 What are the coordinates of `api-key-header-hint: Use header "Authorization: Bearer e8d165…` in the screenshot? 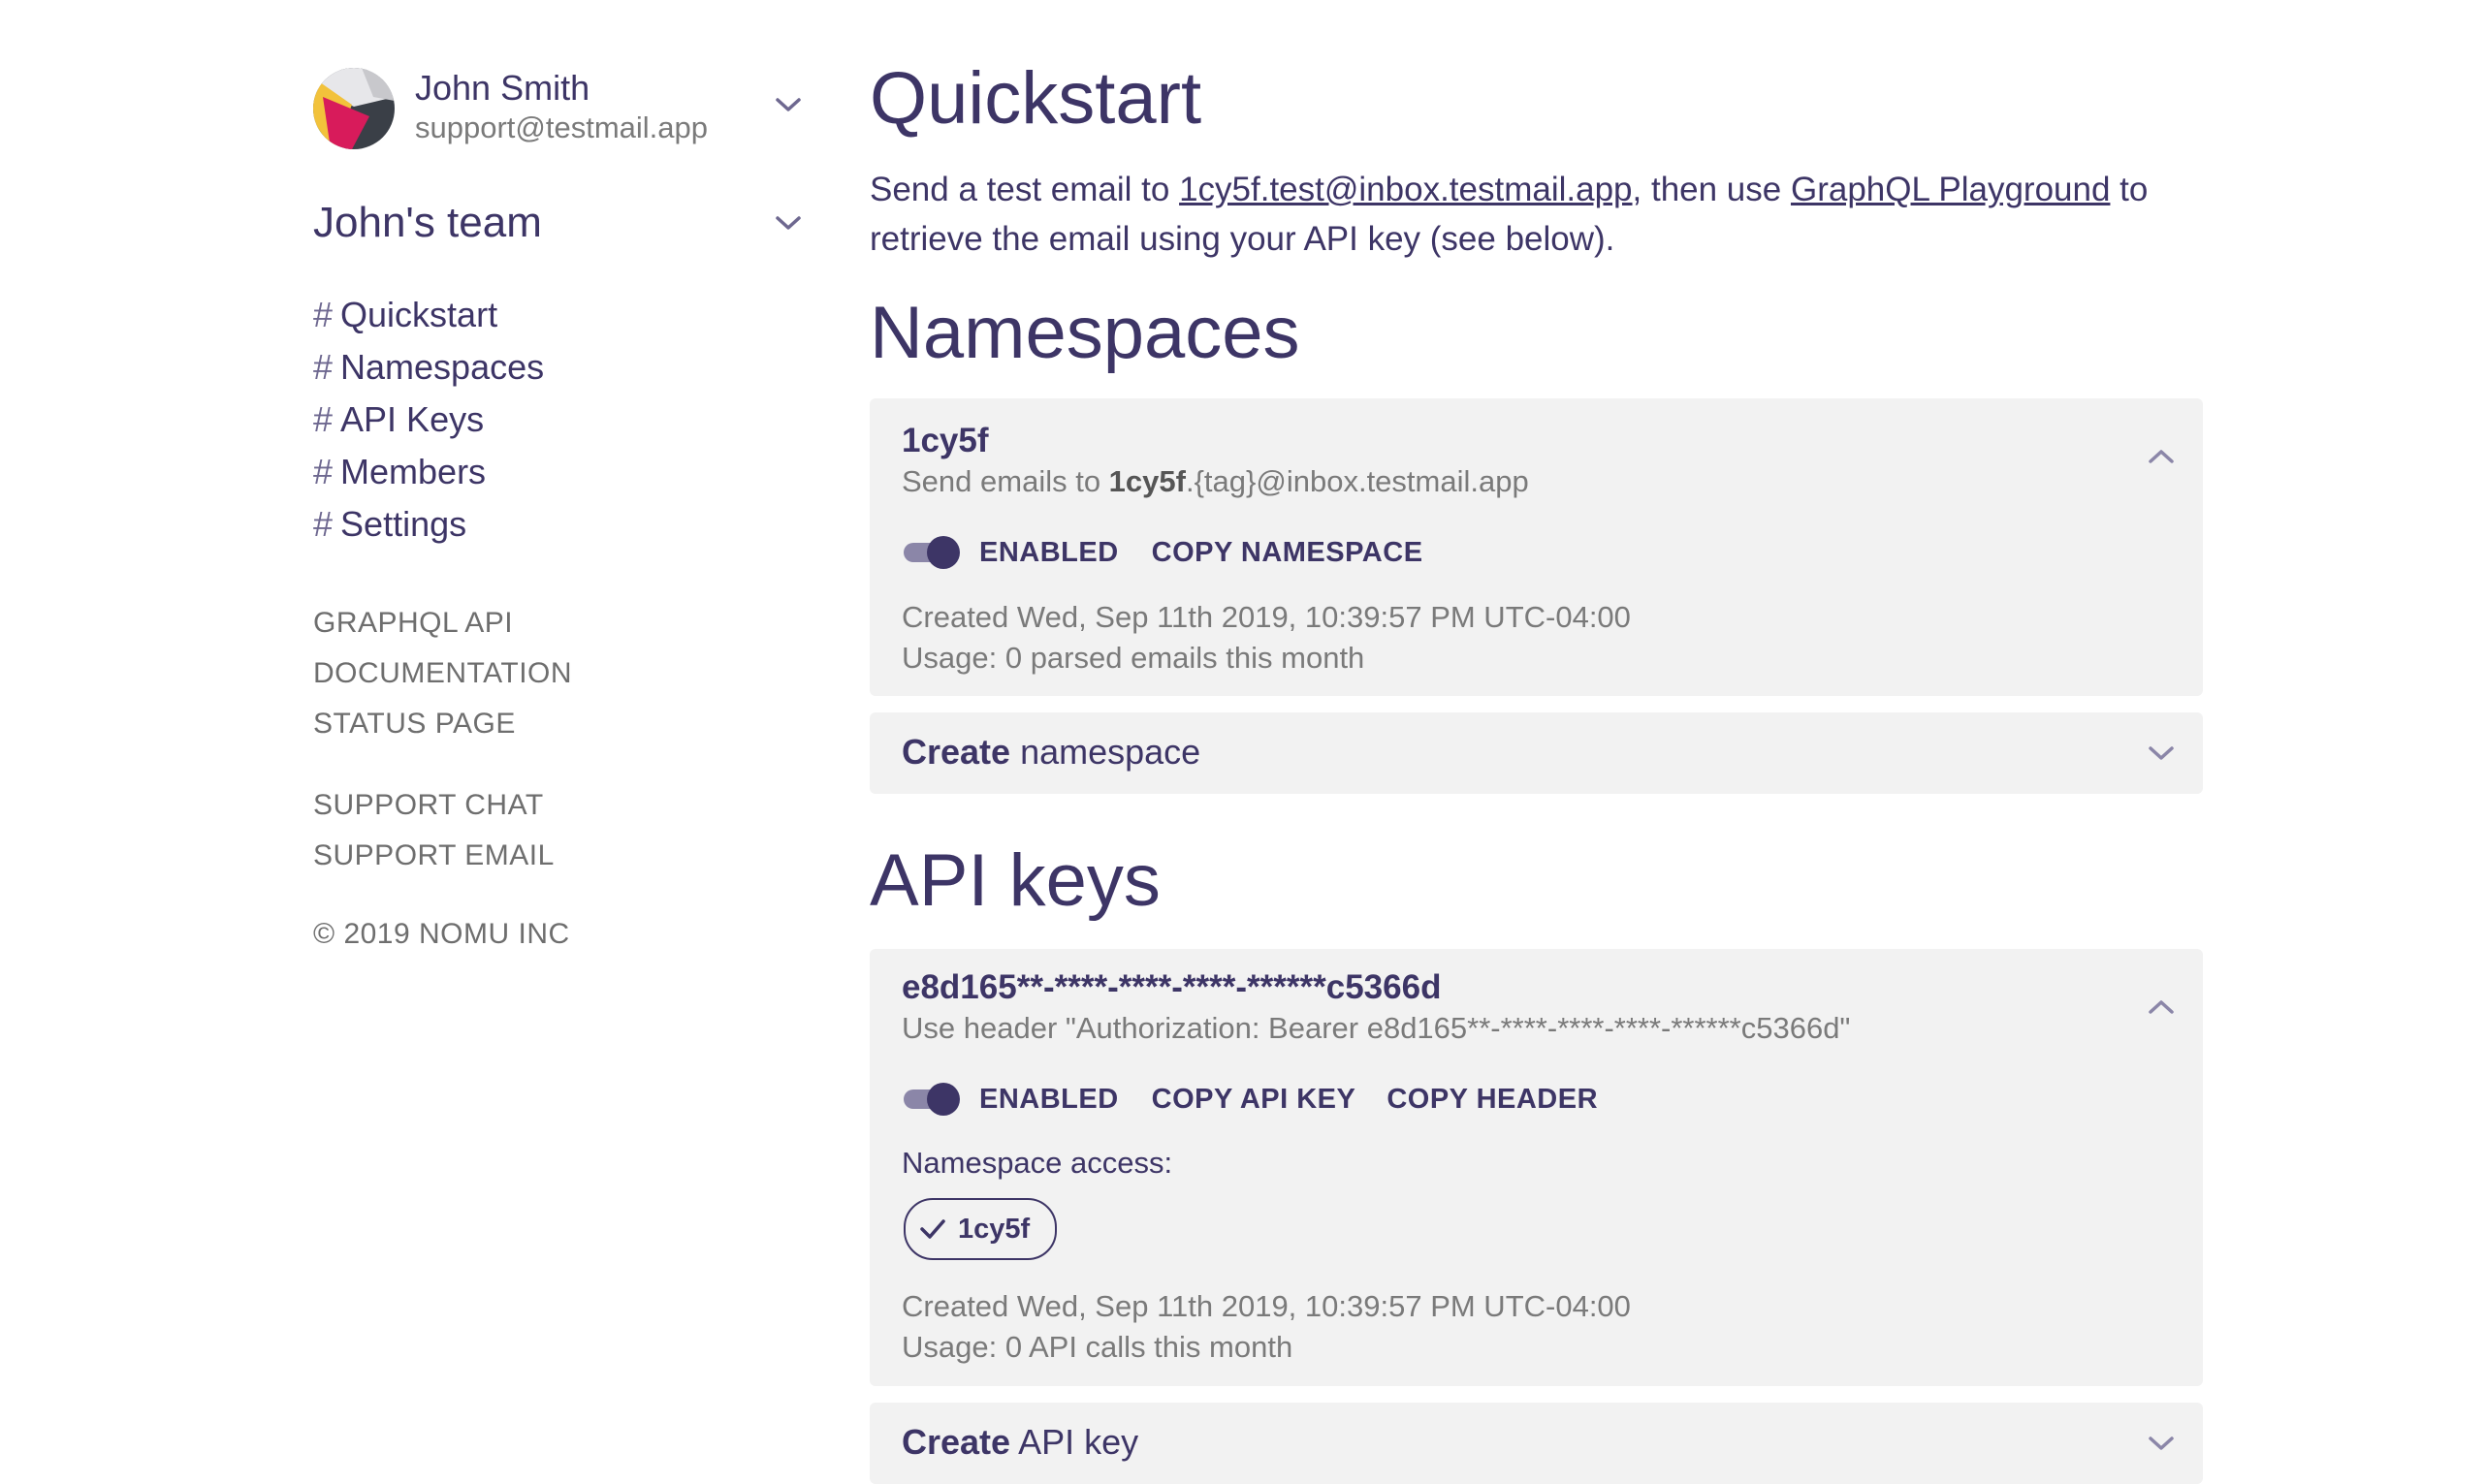 It's located at (1376, 1028).